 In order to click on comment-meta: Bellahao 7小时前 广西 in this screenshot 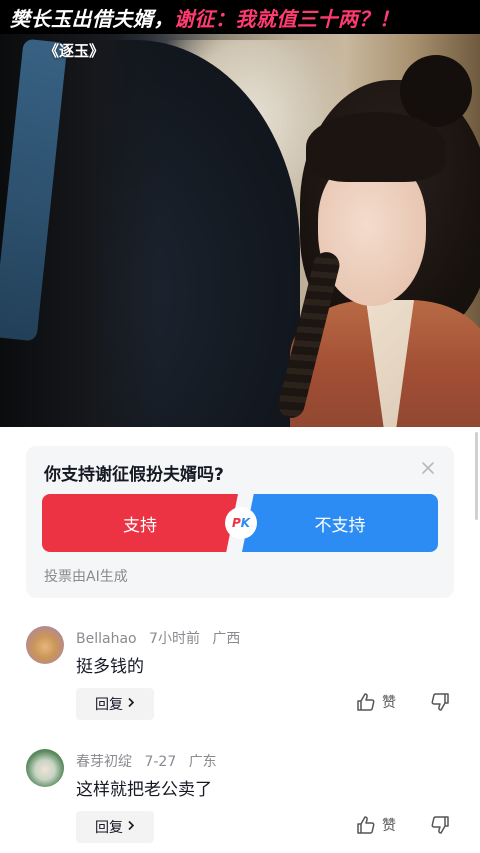, I will do `click(162, 638)`.